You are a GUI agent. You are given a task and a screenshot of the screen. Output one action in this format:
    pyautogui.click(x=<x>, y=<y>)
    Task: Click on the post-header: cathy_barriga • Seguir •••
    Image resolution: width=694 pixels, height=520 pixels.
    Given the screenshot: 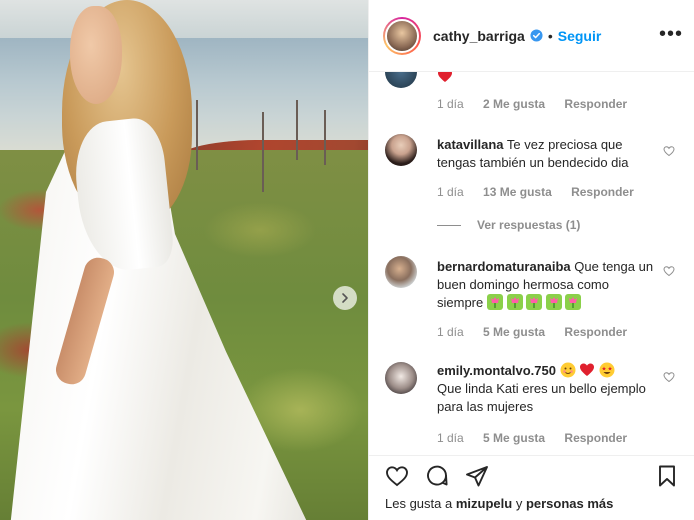 What is the action you would take?
    pyautogui.click(x=531, y=36)
    